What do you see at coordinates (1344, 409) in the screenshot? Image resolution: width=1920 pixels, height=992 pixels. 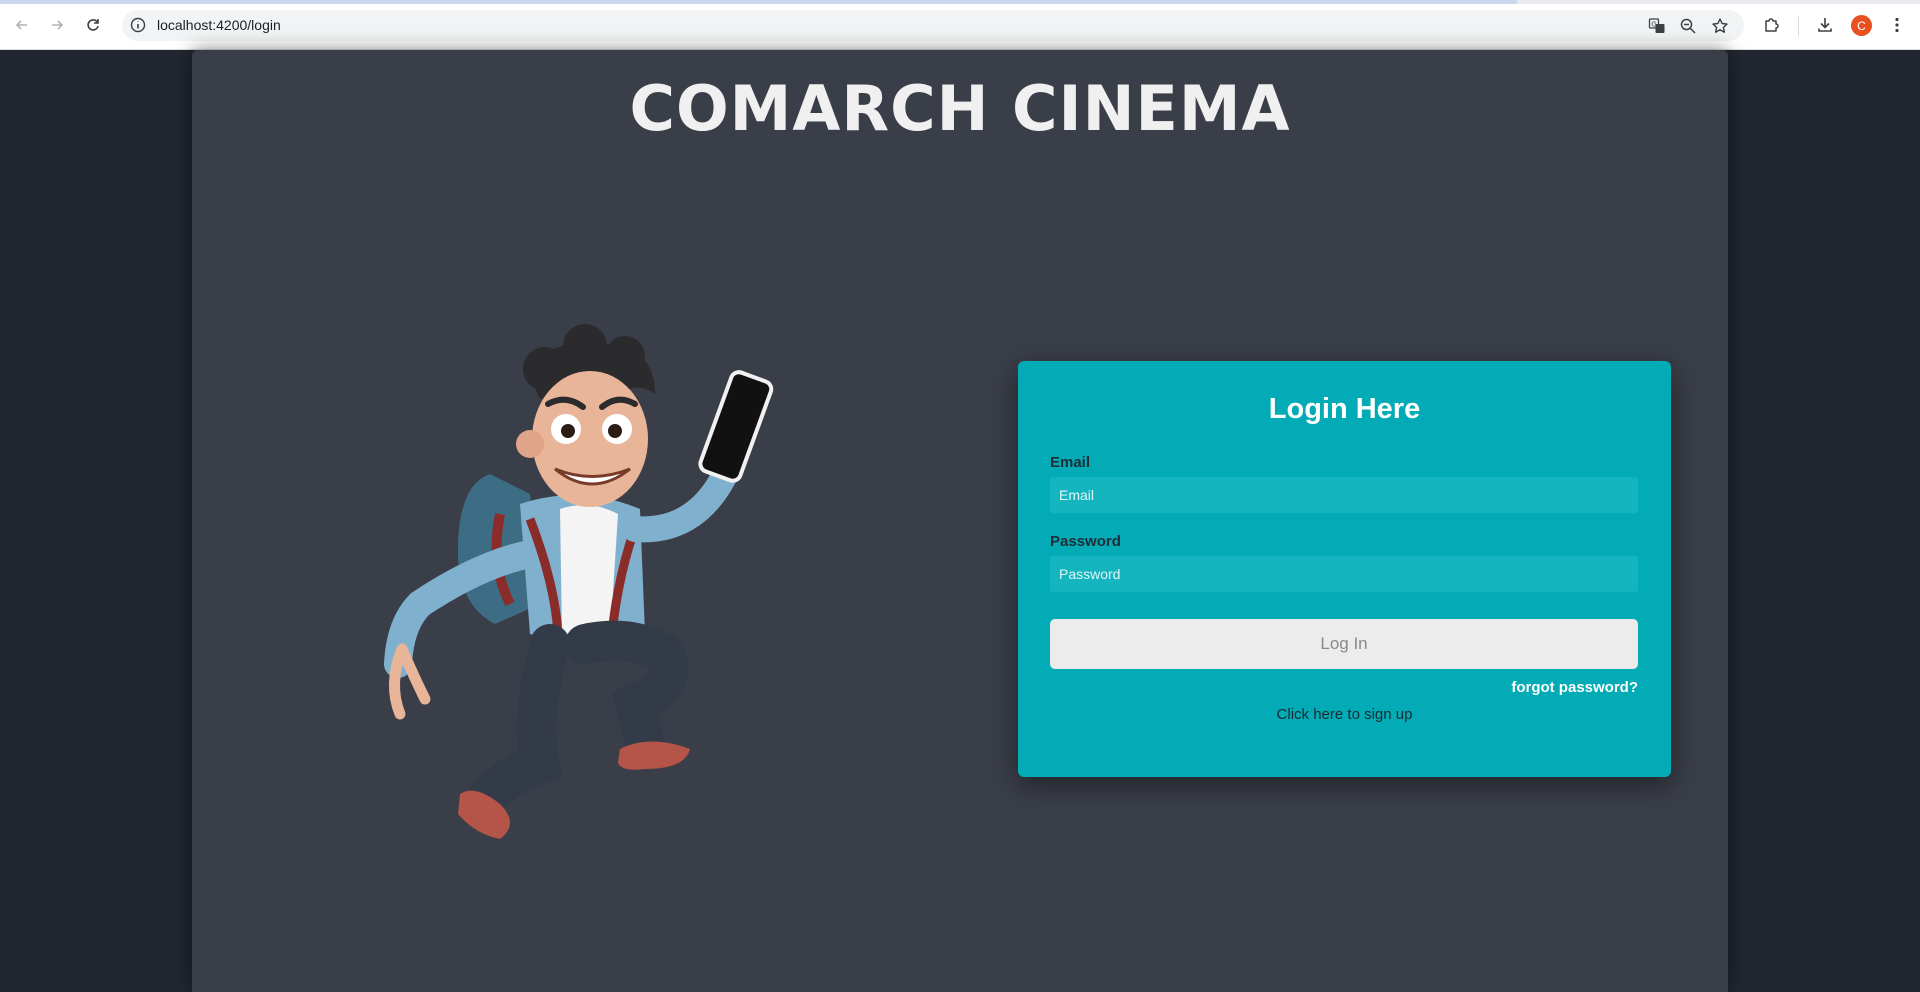 I see `login-heading: Login Here` at bounding box center [1344, 409].